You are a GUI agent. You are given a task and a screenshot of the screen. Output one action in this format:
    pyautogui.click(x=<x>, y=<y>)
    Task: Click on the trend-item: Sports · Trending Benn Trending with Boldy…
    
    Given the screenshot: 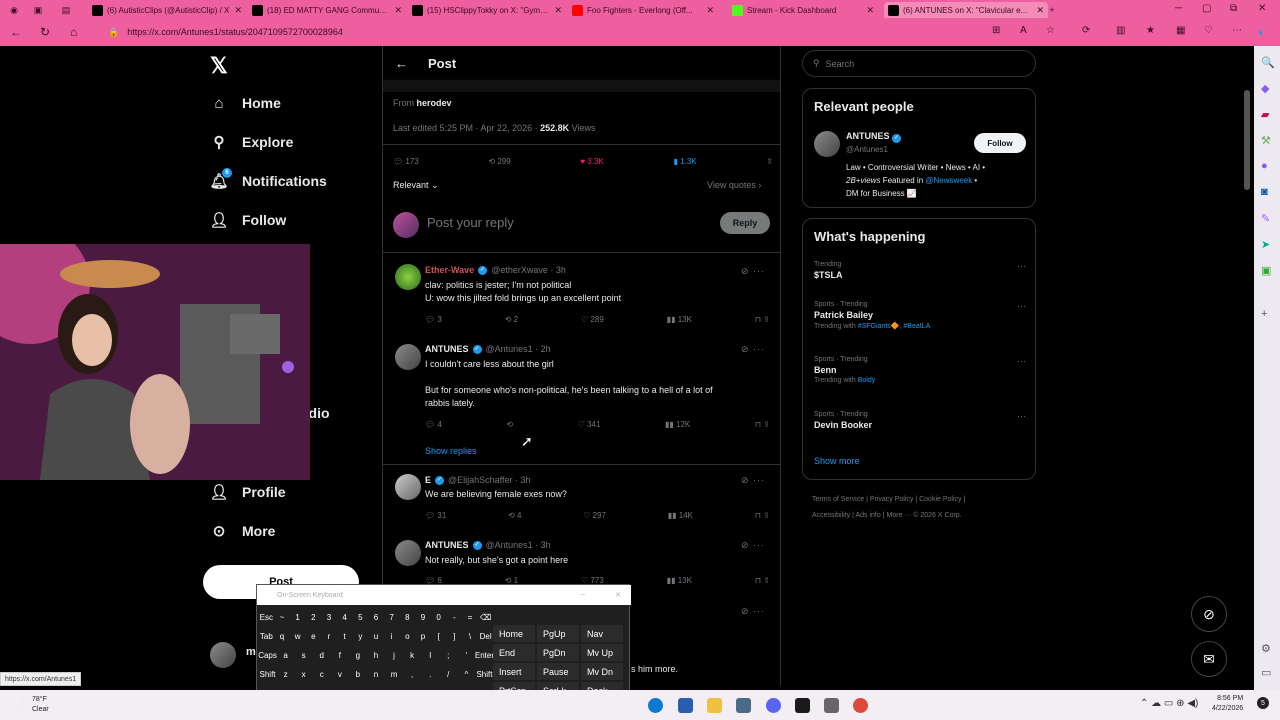 What is the action you would take?
    pyautogui.click(x=920, y=370)
    